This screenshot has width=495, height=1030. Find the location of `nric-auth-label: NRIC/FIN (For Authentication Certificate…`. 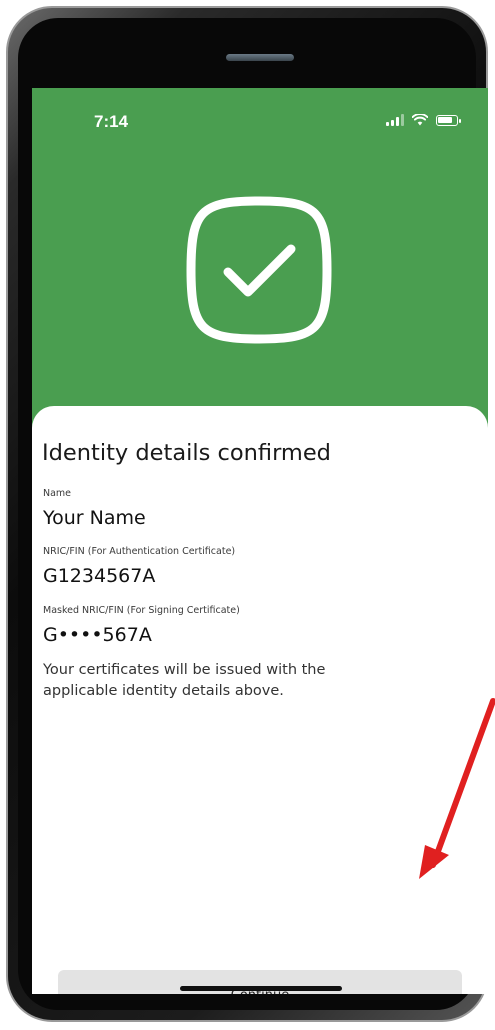

nric-auth-label: NRIC/FIN (For Authentication Certificate… is located at coordinates (139, 551).